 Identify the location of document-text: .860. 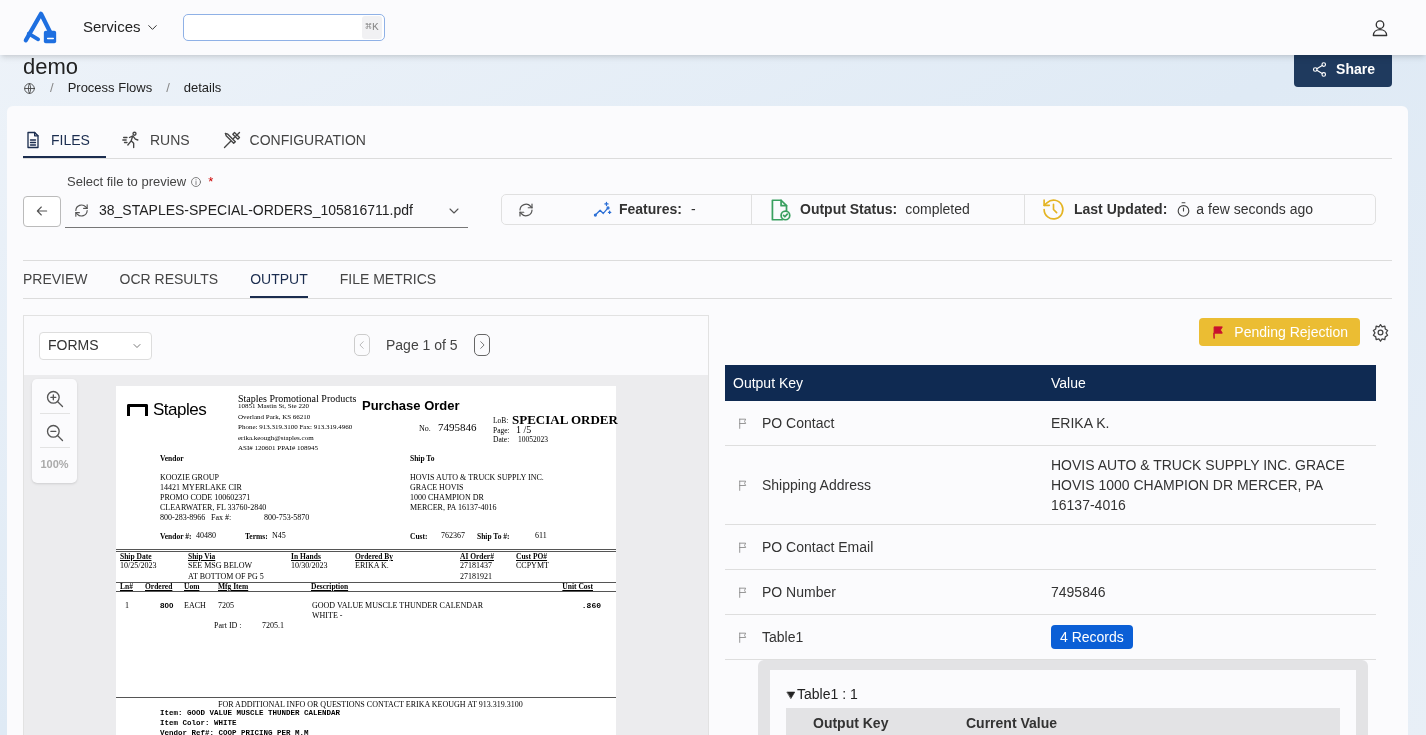
(591, 606).